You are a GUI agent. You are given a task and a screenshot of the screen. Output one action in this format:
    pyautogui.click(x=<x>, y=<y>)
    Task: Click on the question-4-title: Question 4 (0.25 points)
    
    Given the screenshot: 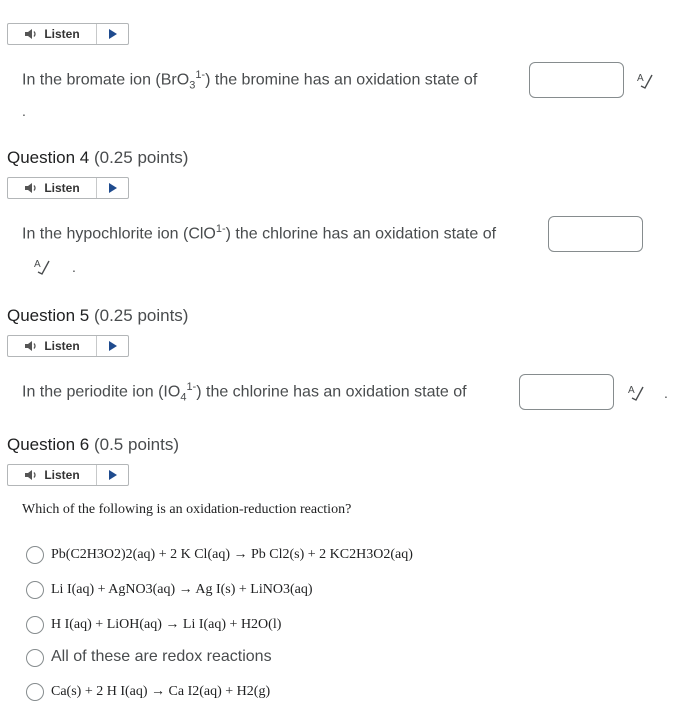 What is the action you would take?
    pyautogui.click(x=98, y=157)
    